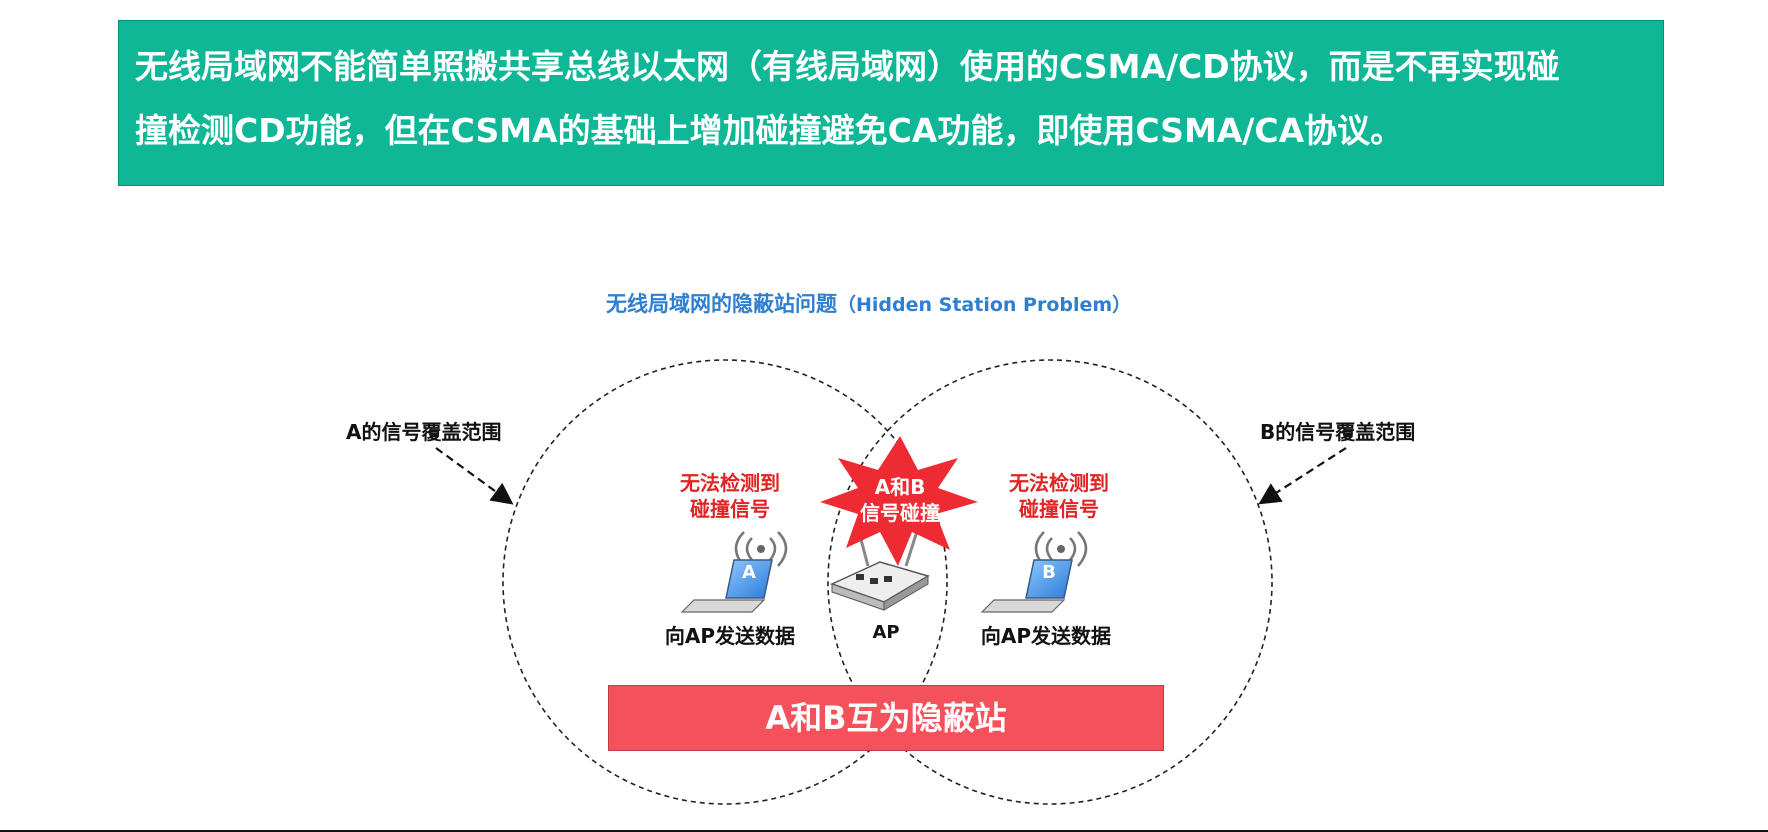  What do you see at coordinates (749, 572) in the screenshot?
I see `laptop-a-badge: A` at bounding box center [749, 572].